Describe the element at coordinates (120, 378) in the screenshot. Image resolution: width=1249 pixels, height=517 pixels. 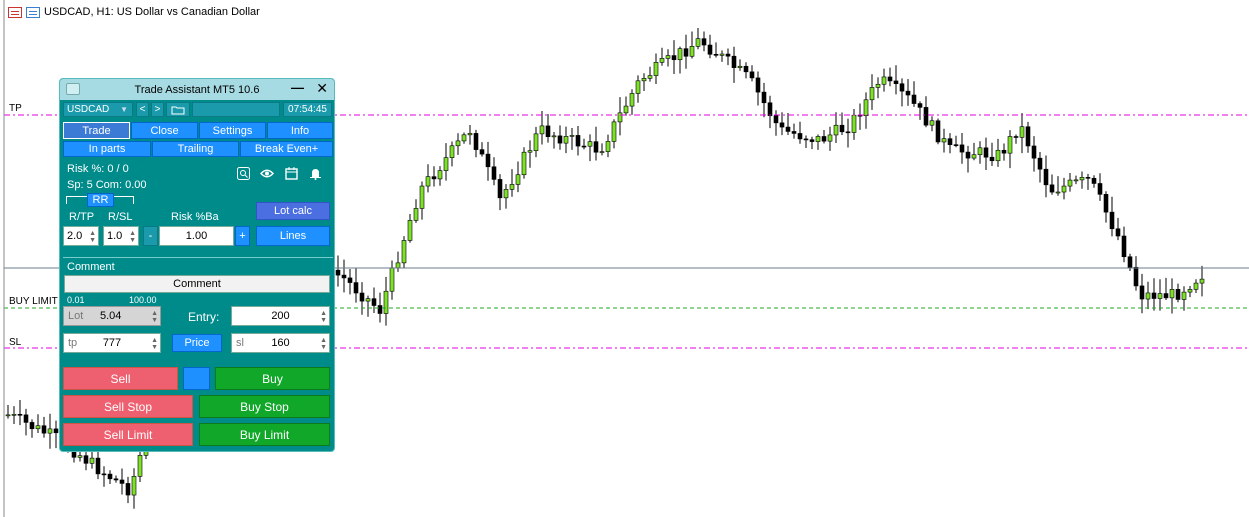
I see `sell-button: Sell` at that location.